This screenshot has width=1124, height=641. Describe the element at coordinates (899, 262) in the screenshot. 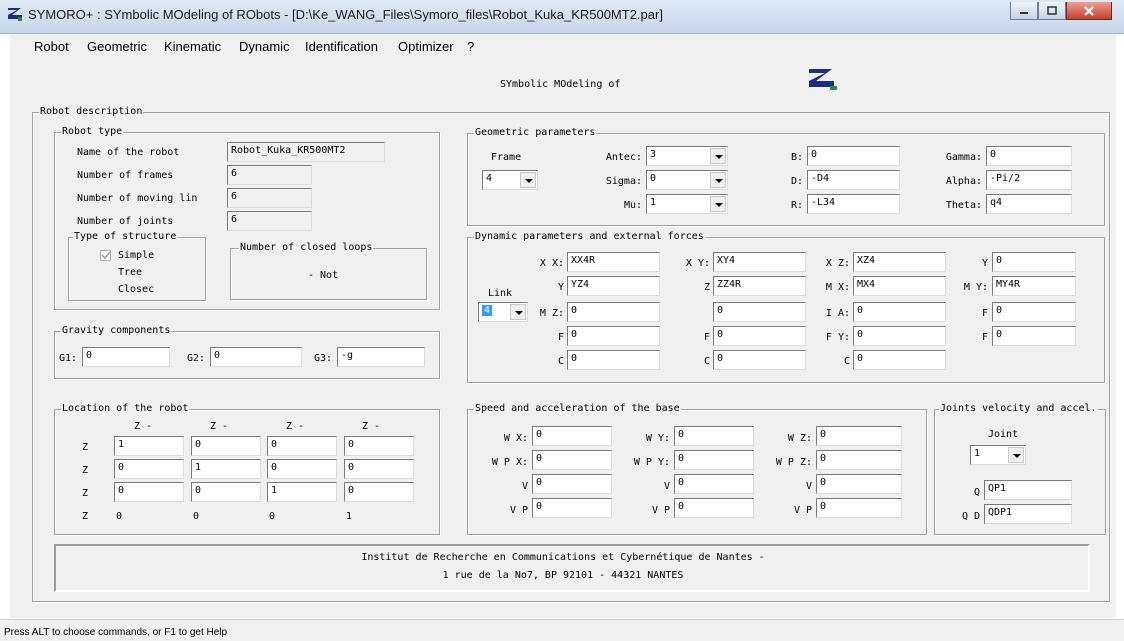

I see `xz-field: XZ4` at that location.